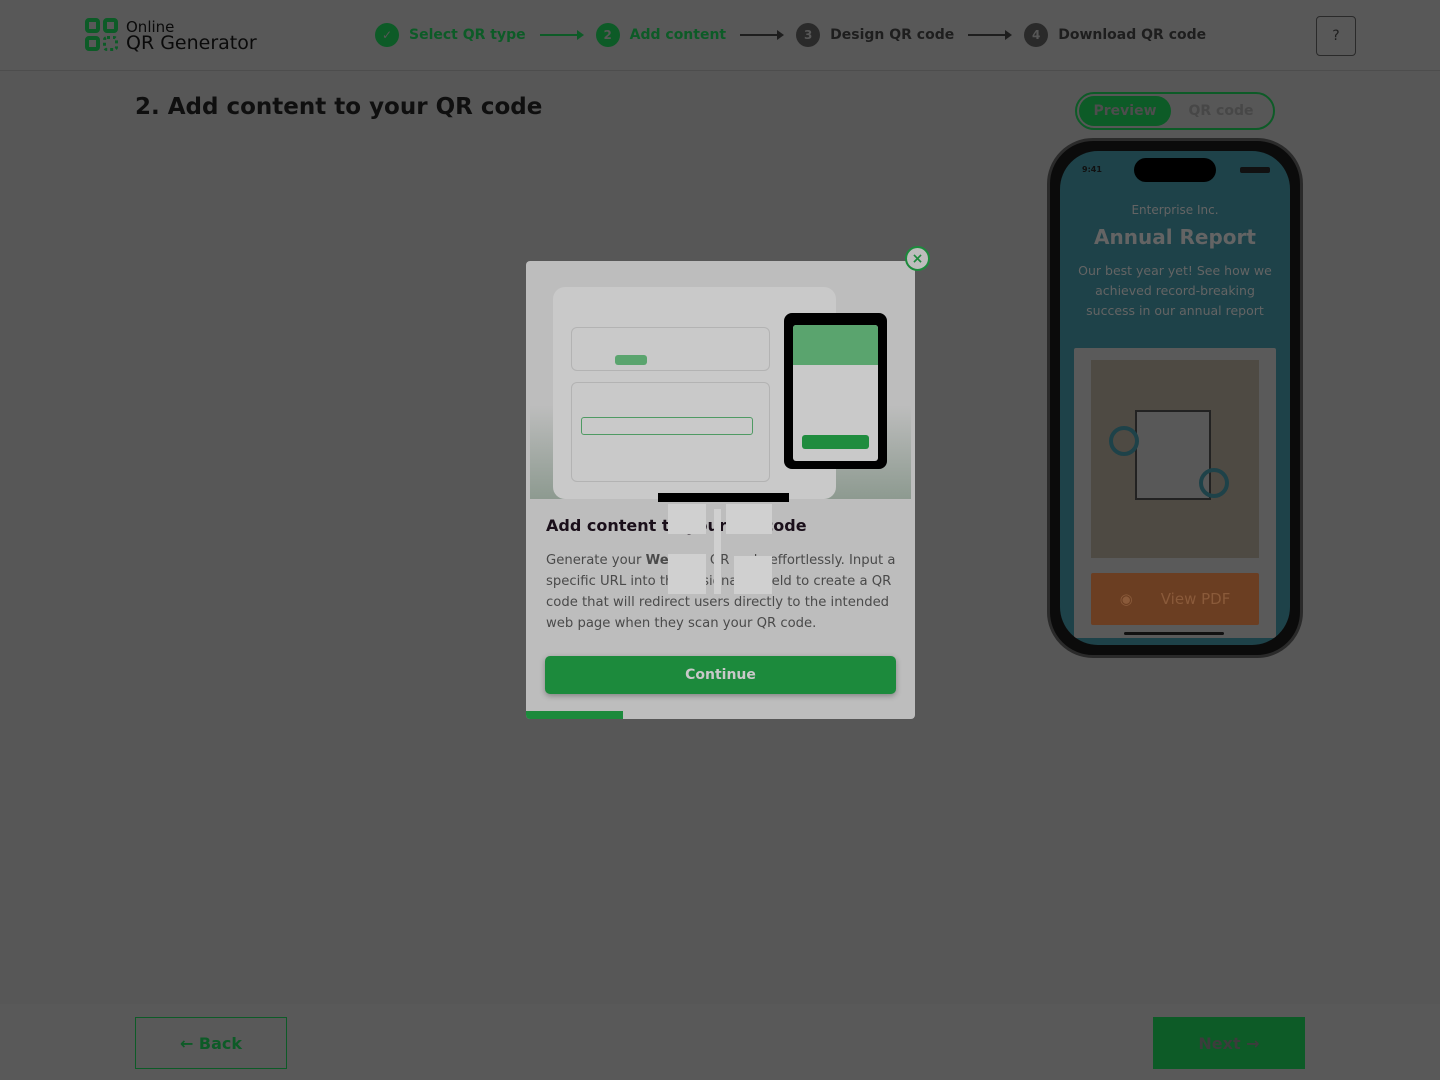 The width and height of the screenshot is (1440, 1080). What do you see at coordinates (1126, 599) in the screenshot?
I see `eye-icon: ◉` at bounding box center [1126, 599].